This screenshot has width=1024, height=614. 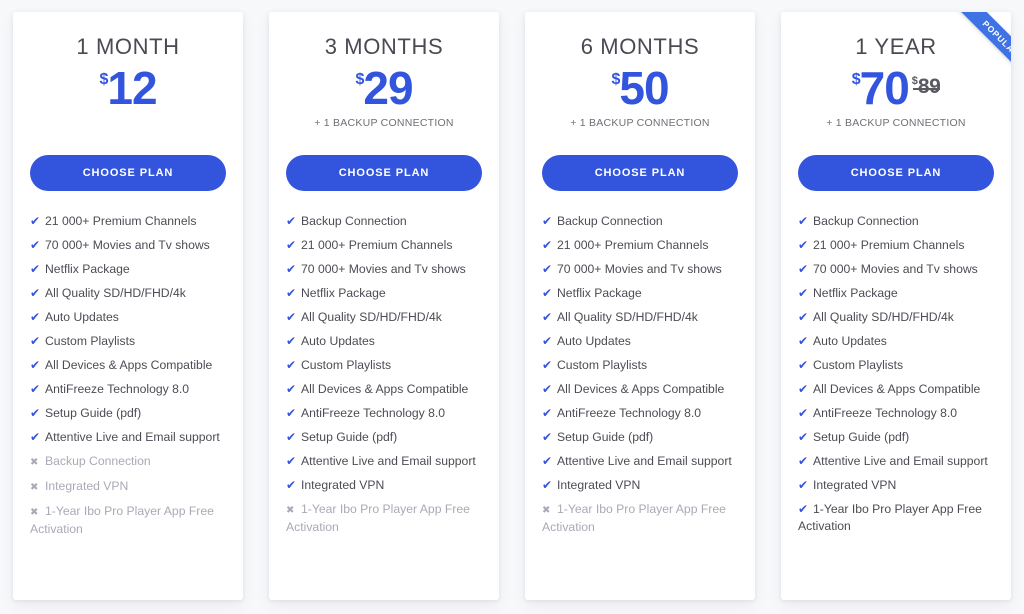 I want to click on feature-item: ✔ All Devices & Apps Compatible, so click(x=384, y=389).